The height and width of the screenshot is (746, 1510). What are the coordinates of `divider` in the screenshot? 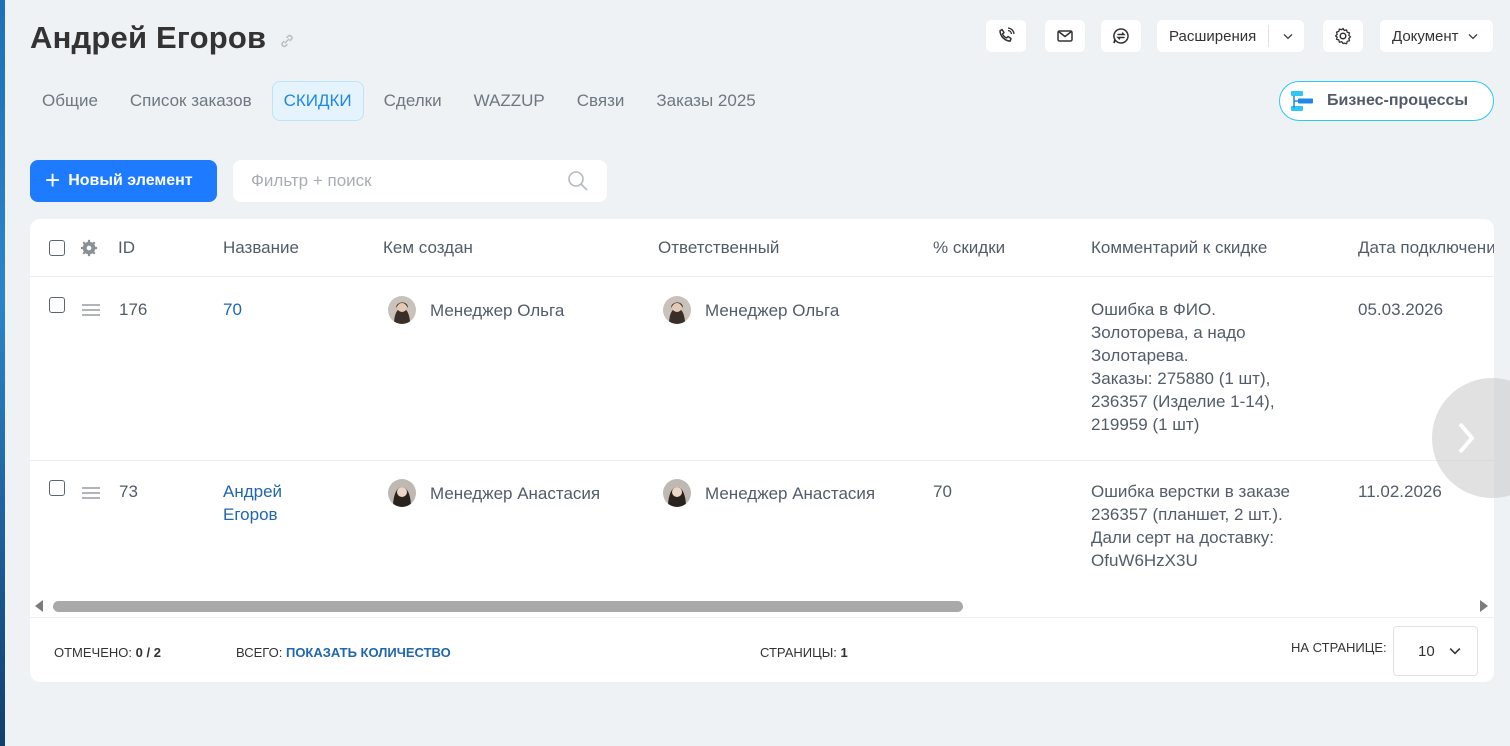 It's located at (1268, 36).